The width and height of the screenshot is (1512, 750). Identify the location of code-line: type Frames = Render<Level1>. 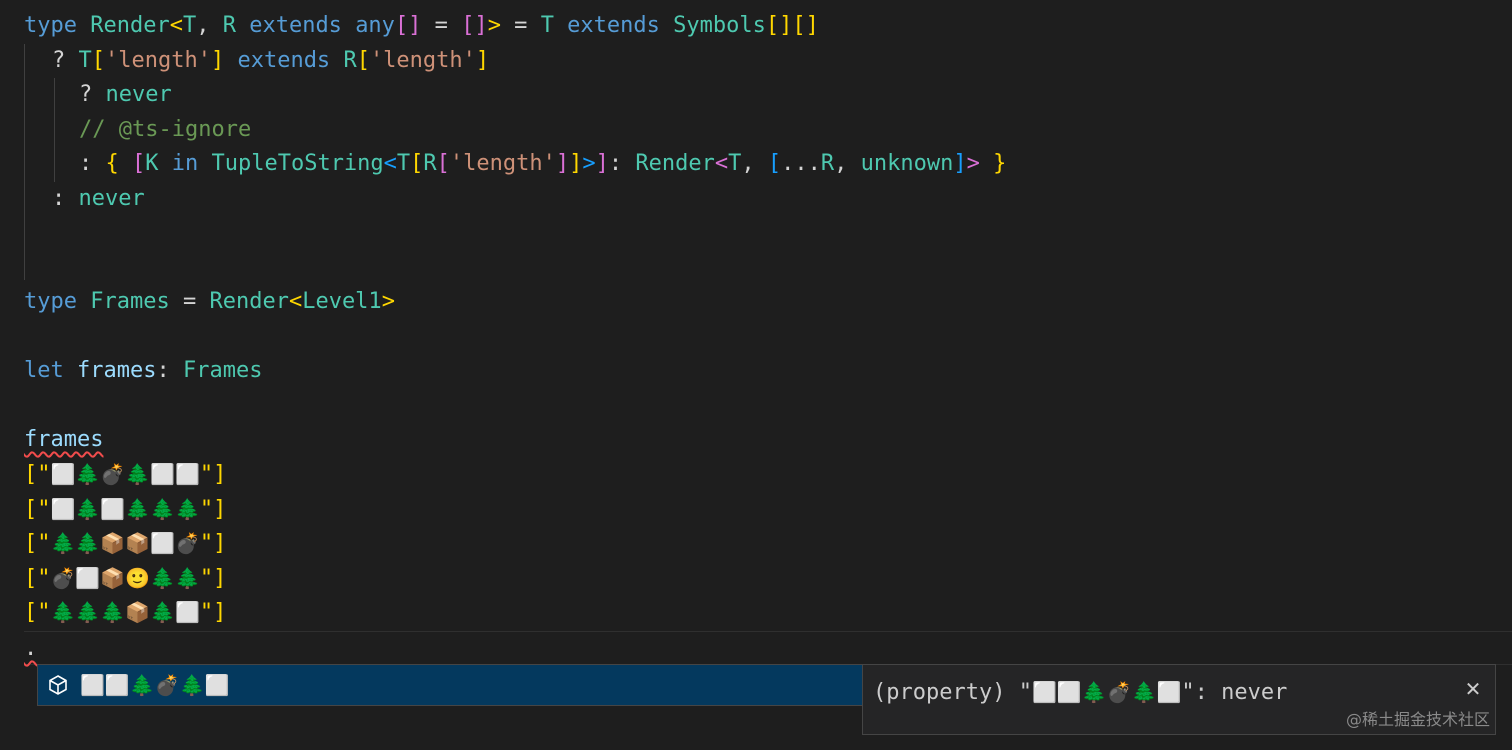
(209, 302).